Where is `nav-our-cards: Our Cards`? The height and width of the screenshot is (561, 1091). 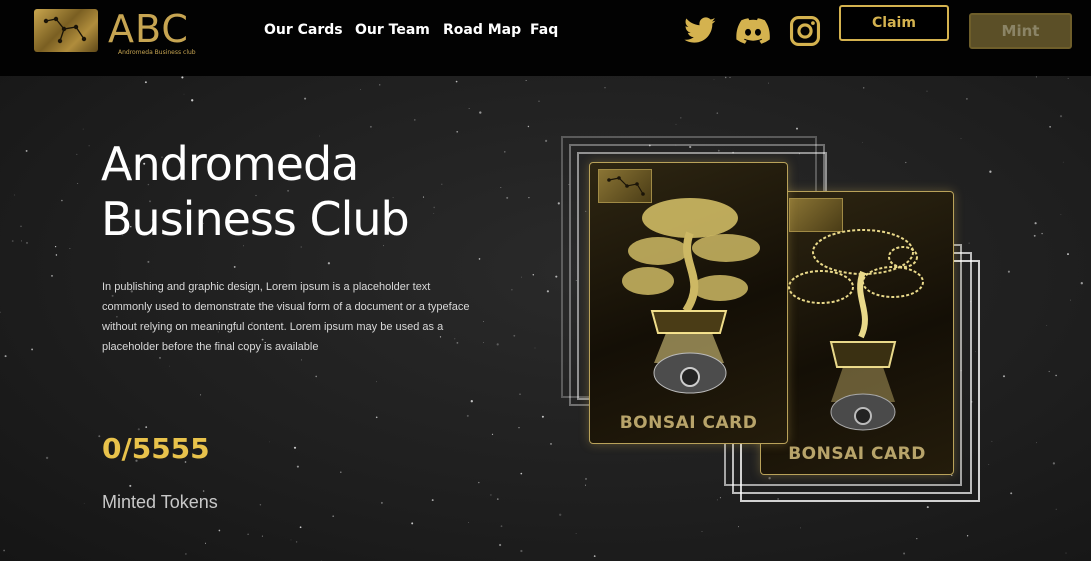 nav-our-cards: Our Cards is located at coordinates (303, 30).